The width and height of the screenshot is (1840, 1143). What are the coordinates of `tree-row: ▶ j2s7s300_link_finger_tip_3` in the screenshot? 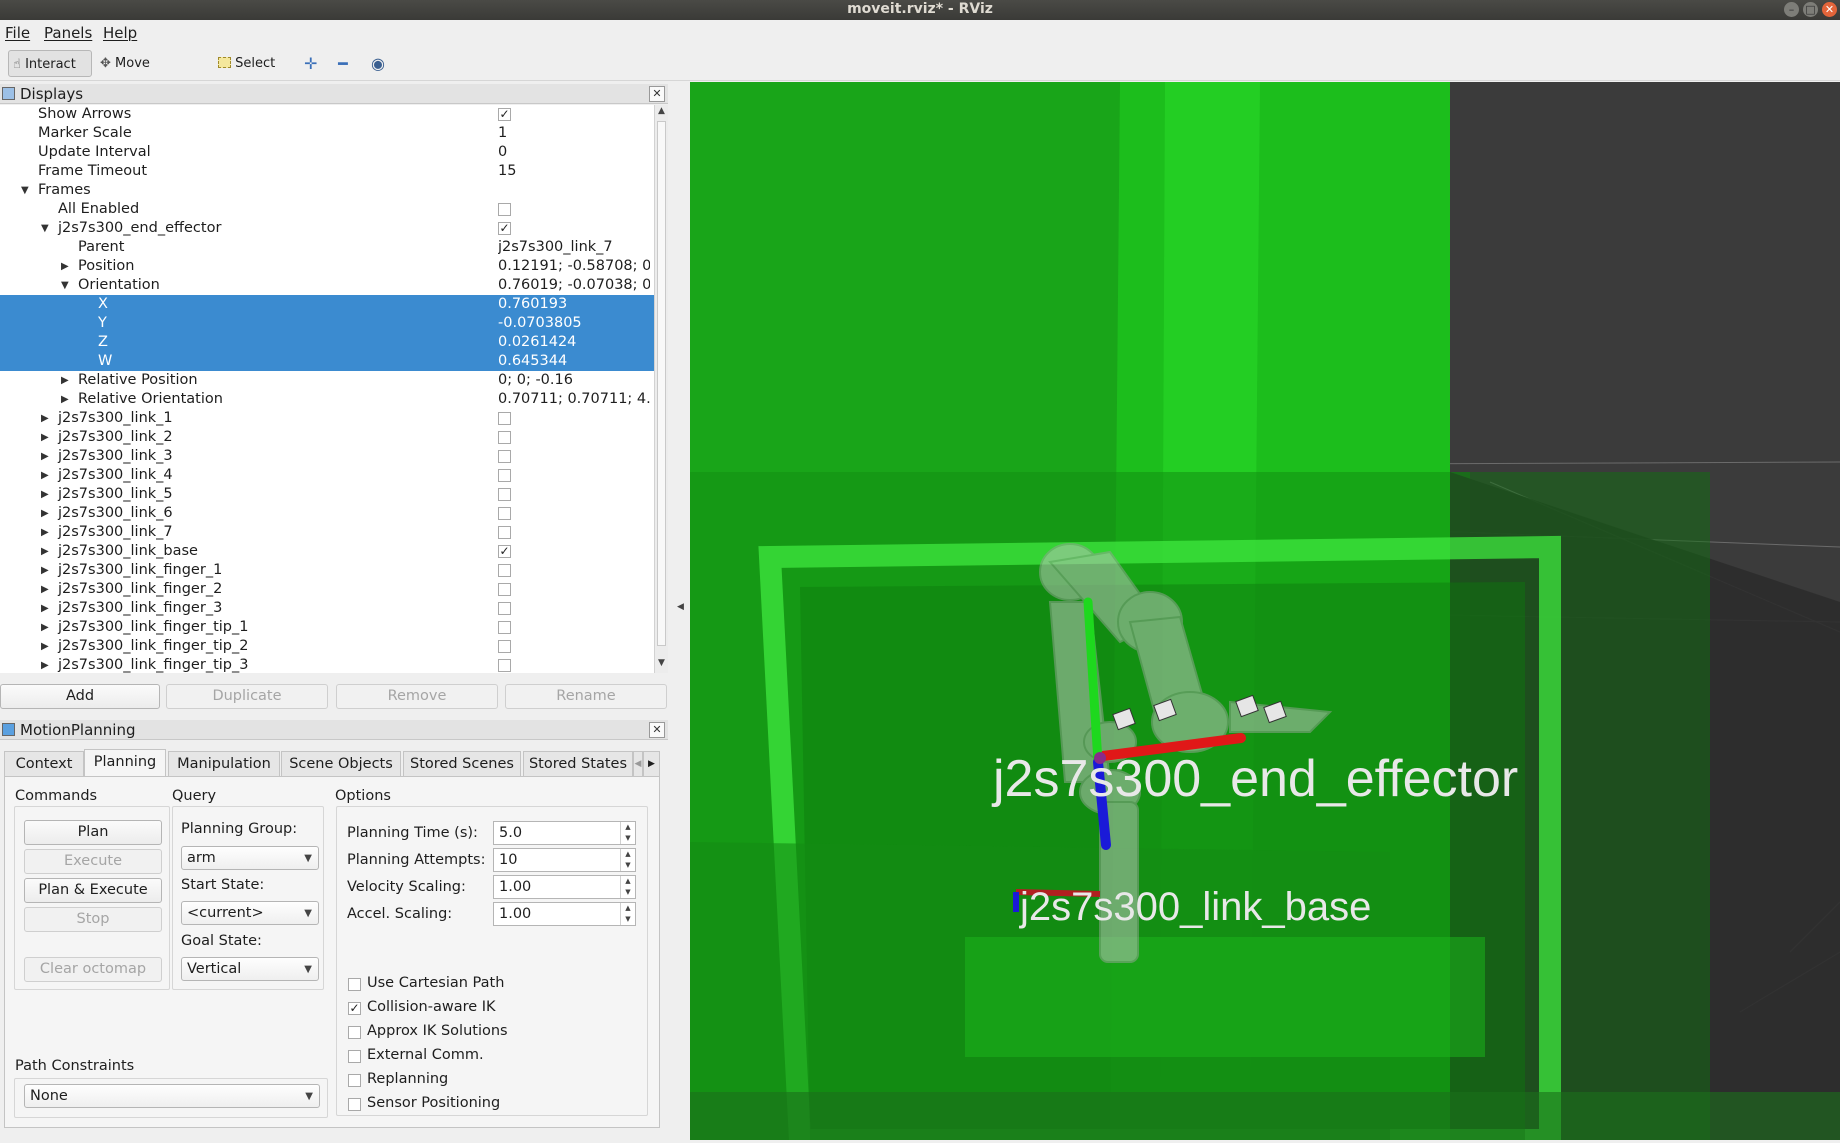 It's located at (327, 664).